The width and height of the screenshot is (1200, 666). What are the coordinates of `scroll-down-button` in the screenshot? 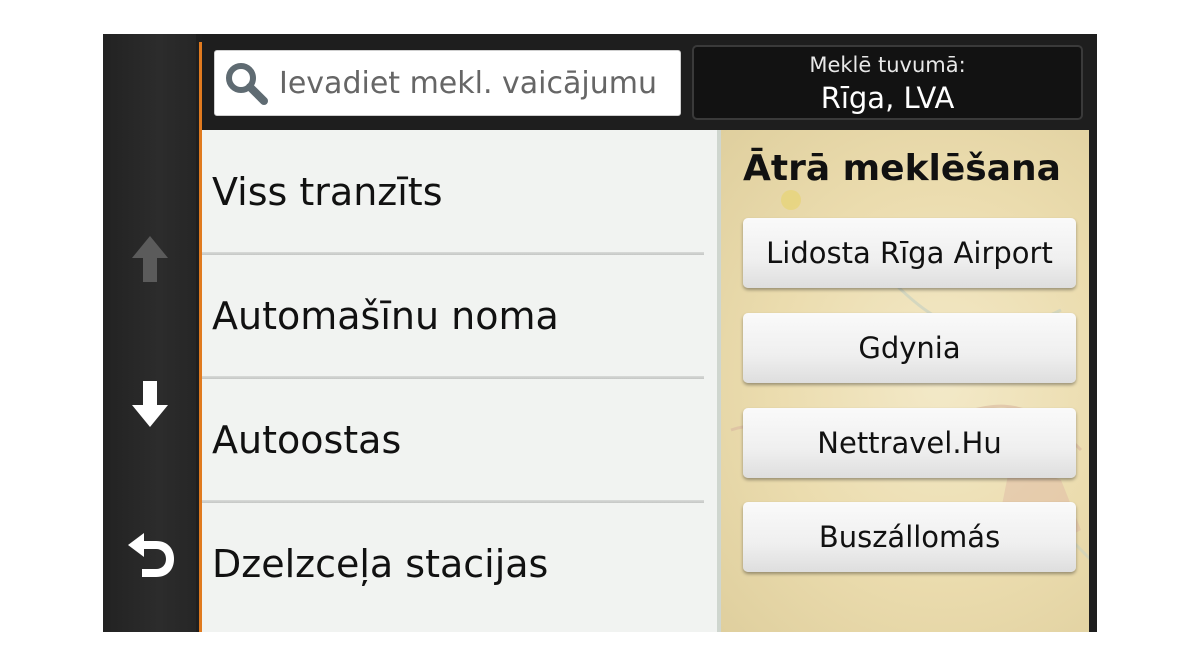 It's located at (149, 404).